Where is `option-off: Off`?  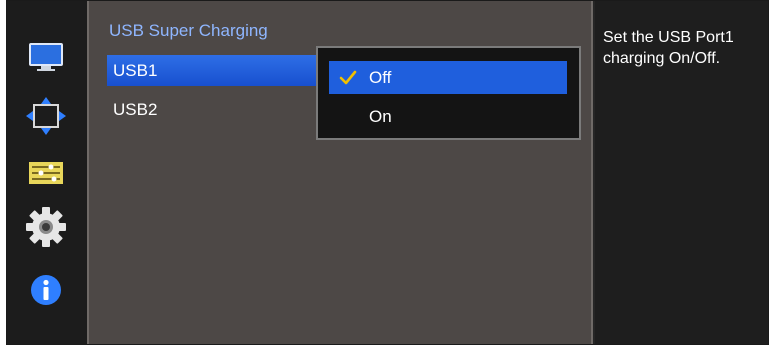 option-off: Off is located at coordinates (448, 77).